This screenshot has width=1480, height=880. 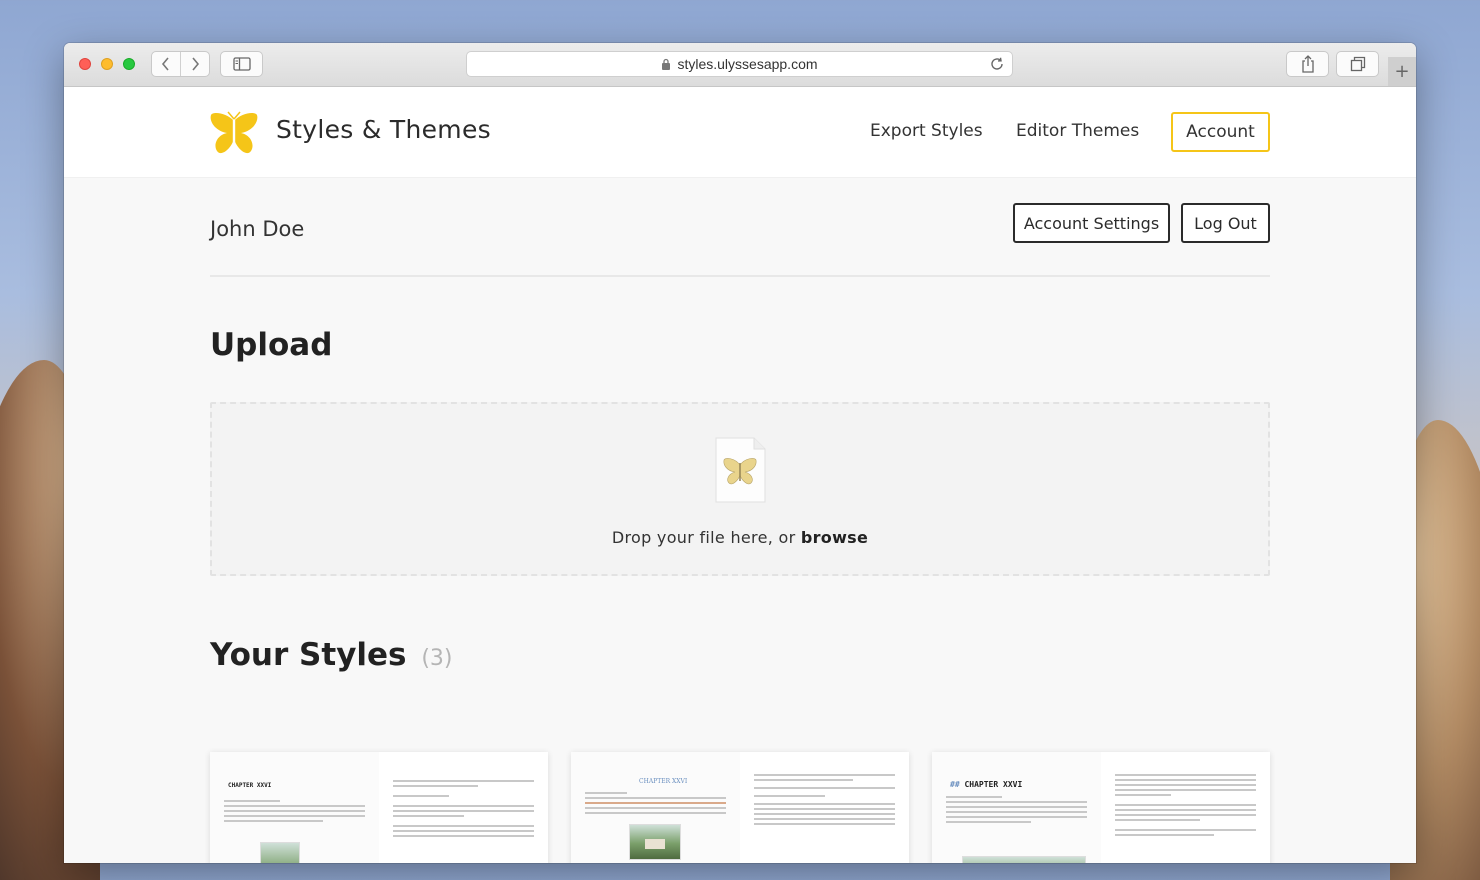 What do you see at coordinates (993, 784) in the screenshot?
I see `chapter-title: CHAPTER XXVI` at bounding box center [993, 784].